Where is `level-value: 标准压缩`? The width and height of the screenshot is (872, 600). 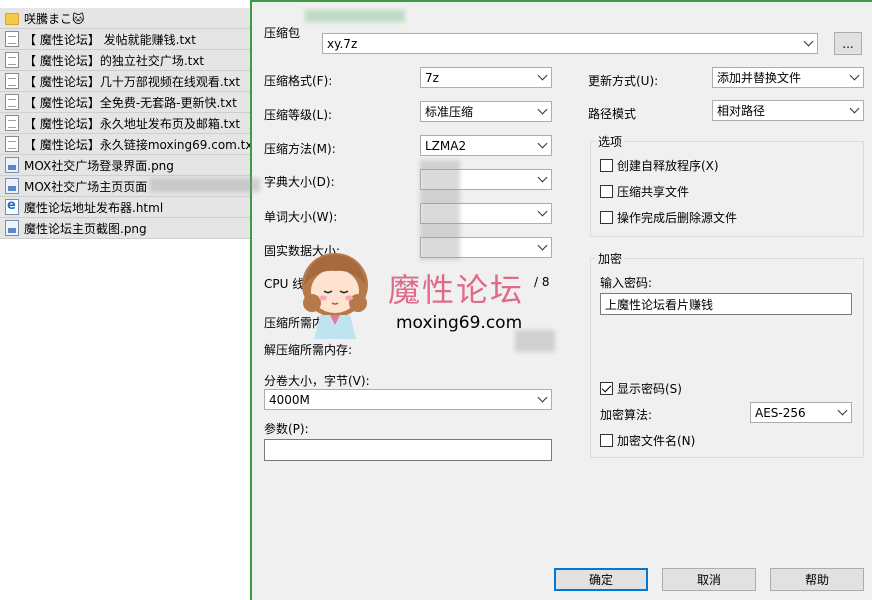
level-value: 标准压缩 is located at coordinates (449, 112).